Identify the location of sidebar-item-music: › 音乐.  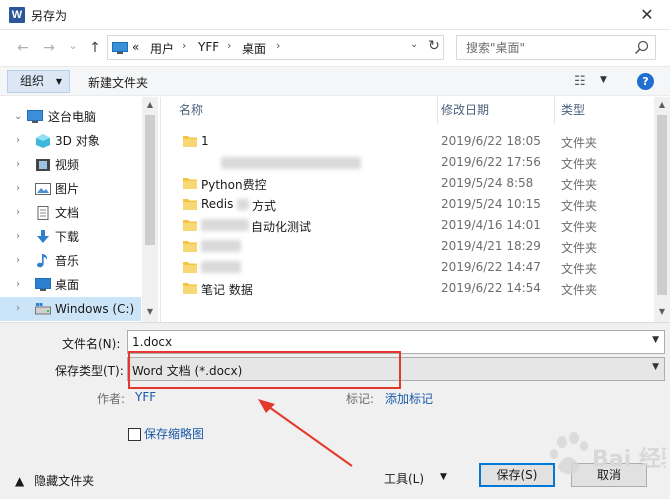
(70, 261).